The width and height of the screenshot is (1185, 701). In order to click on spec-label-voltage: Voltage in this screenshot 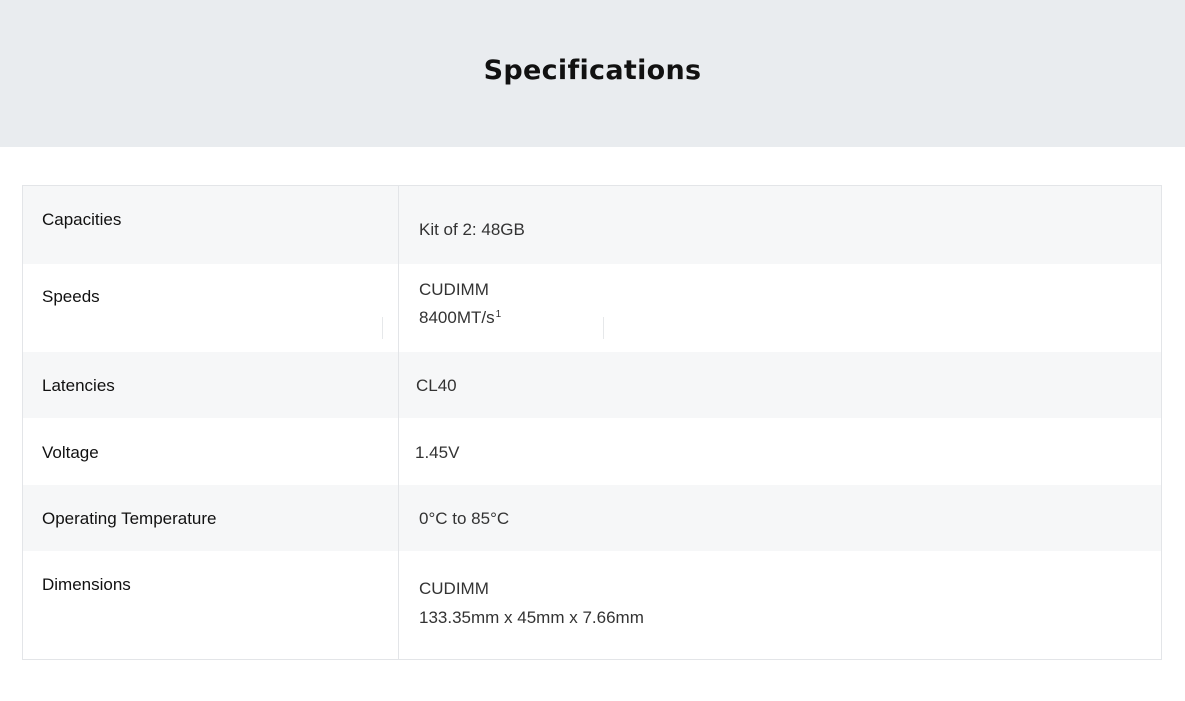, I will do `click(70, 452)`.